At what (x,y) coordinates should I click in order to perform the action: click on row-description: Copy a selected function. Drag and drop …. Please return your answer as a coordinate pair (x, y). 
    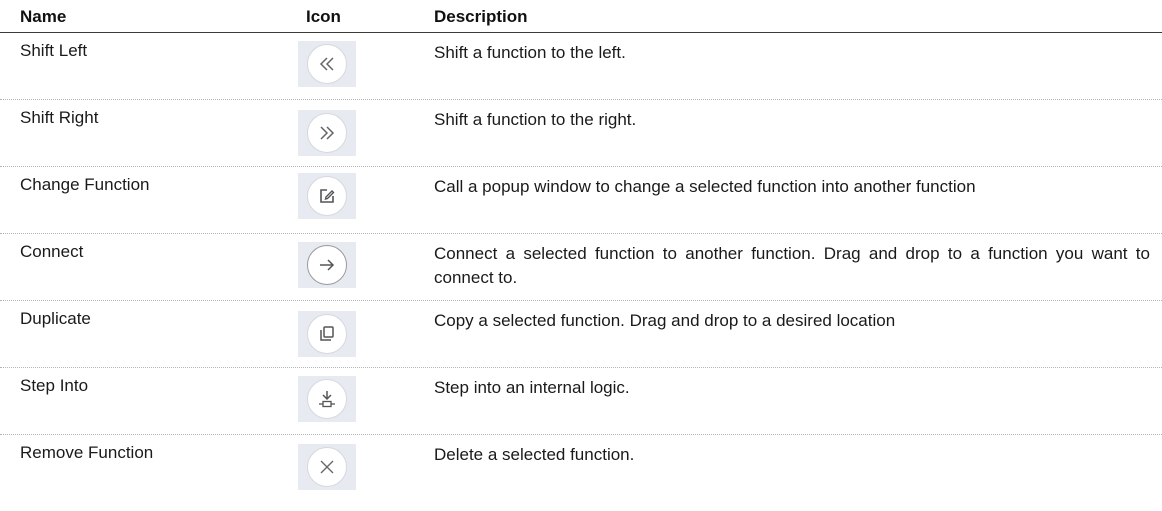
    Looking at the image, I should click on (665, 320).